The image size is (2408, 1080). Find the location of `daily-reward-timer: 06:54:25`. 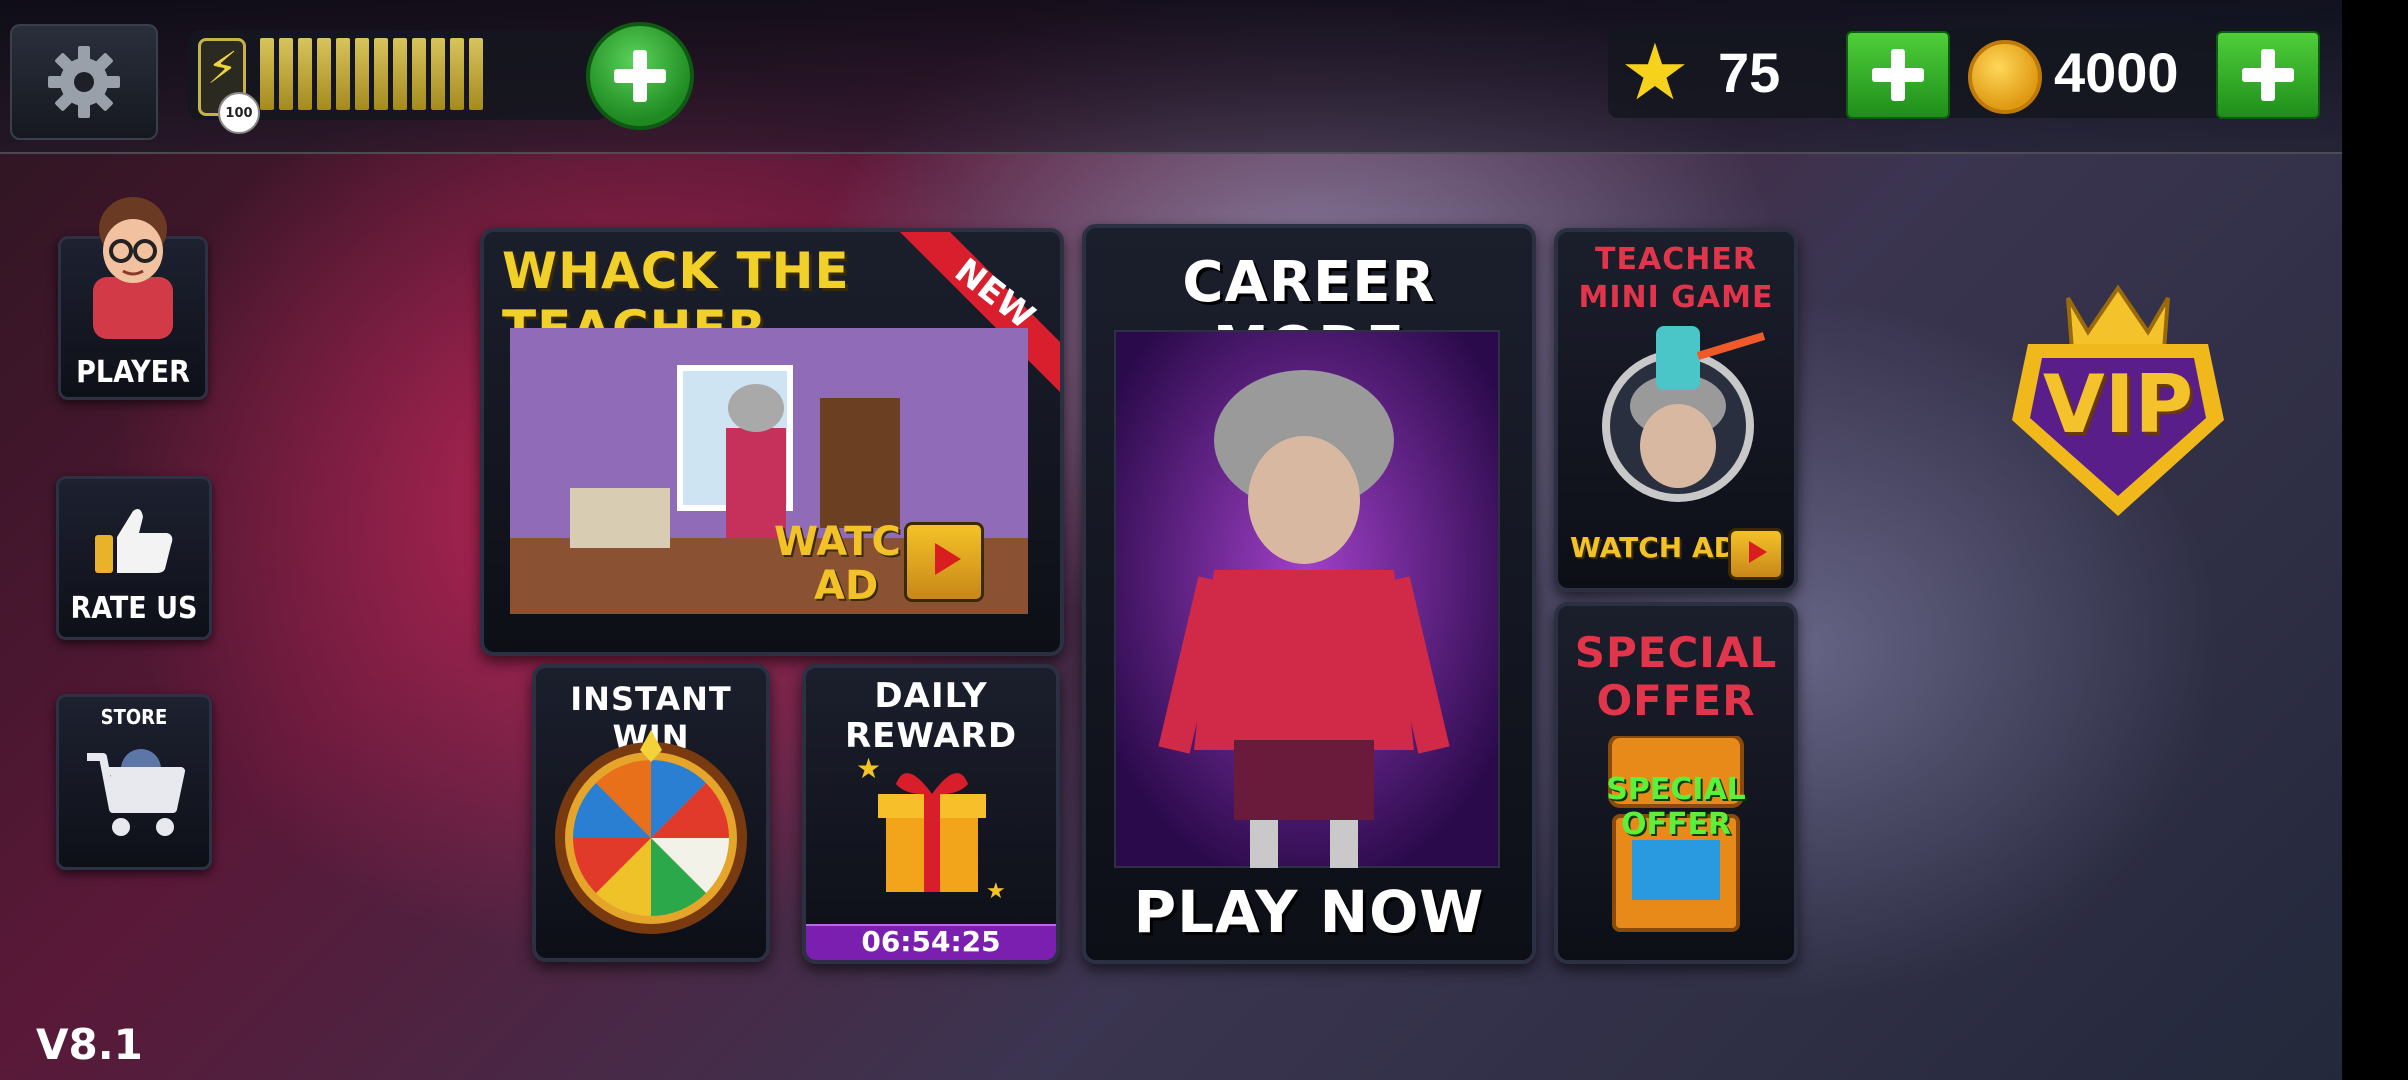

daily-reward-timer: 06:54:25 is located at coordinates (931, 941).